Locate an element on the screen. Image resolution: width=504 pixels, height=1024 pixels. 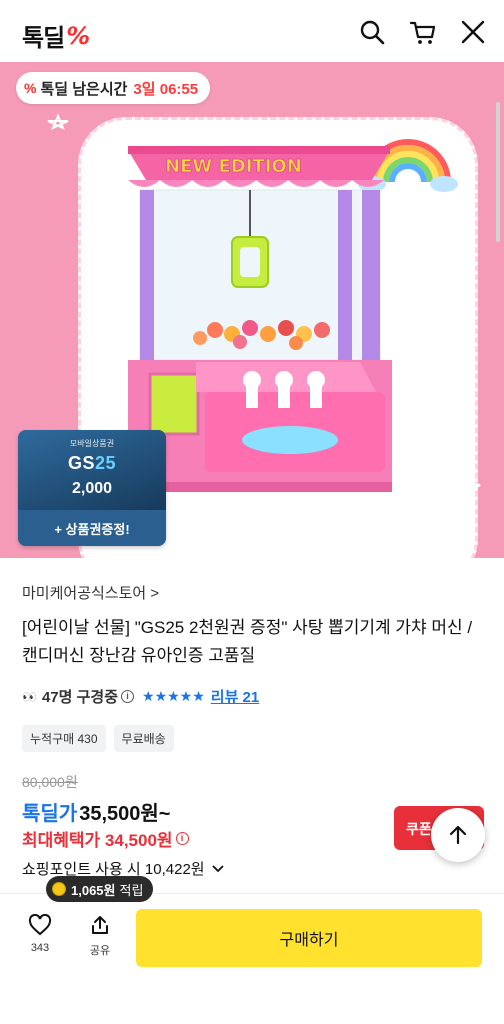
timer-value: 3일 06:55 is located at coordinates (166, 89).